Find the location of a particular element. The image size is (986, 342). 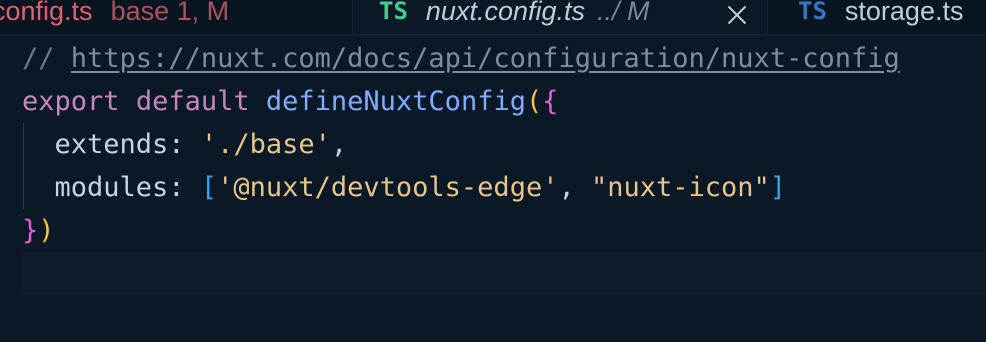

paren-token: ) is located at coordinates (46, 230).